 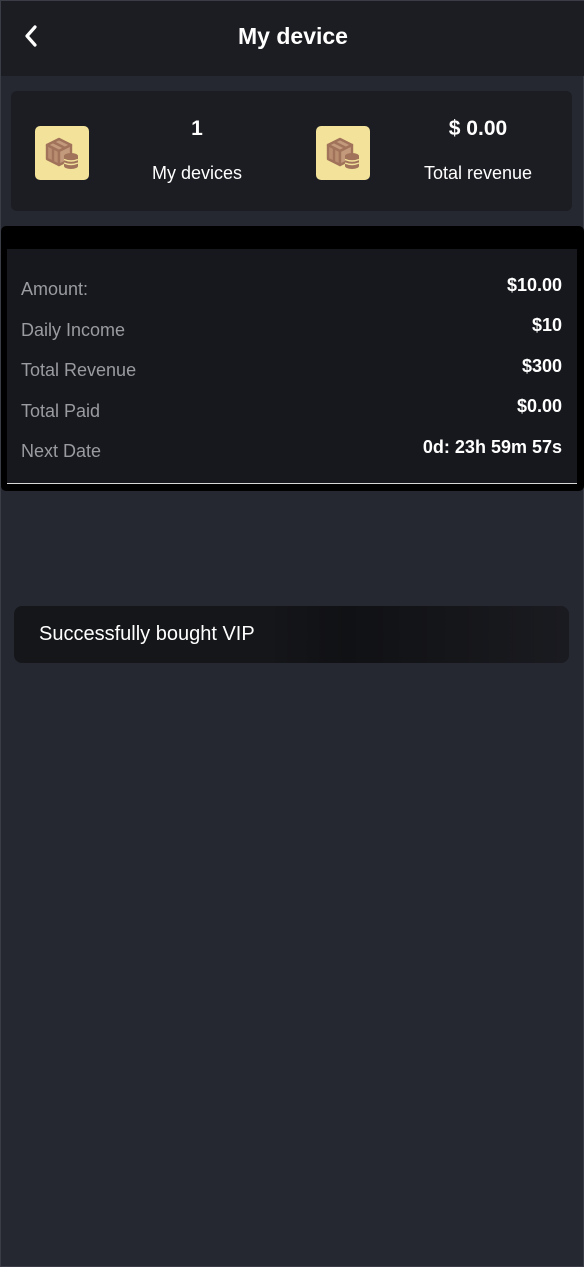 I want to click on next-date-countdown: 0d: 23h 59m 57s, so click(x=492, y=447).